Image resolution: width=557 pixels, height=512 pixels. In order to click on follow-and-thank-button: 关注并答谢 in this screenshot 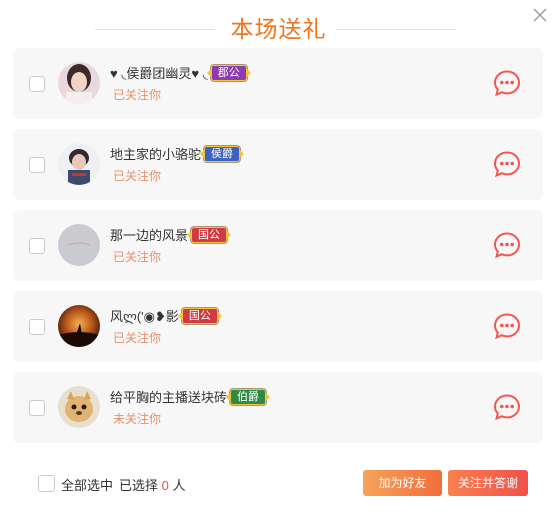, I will do `click(488, 483)`.